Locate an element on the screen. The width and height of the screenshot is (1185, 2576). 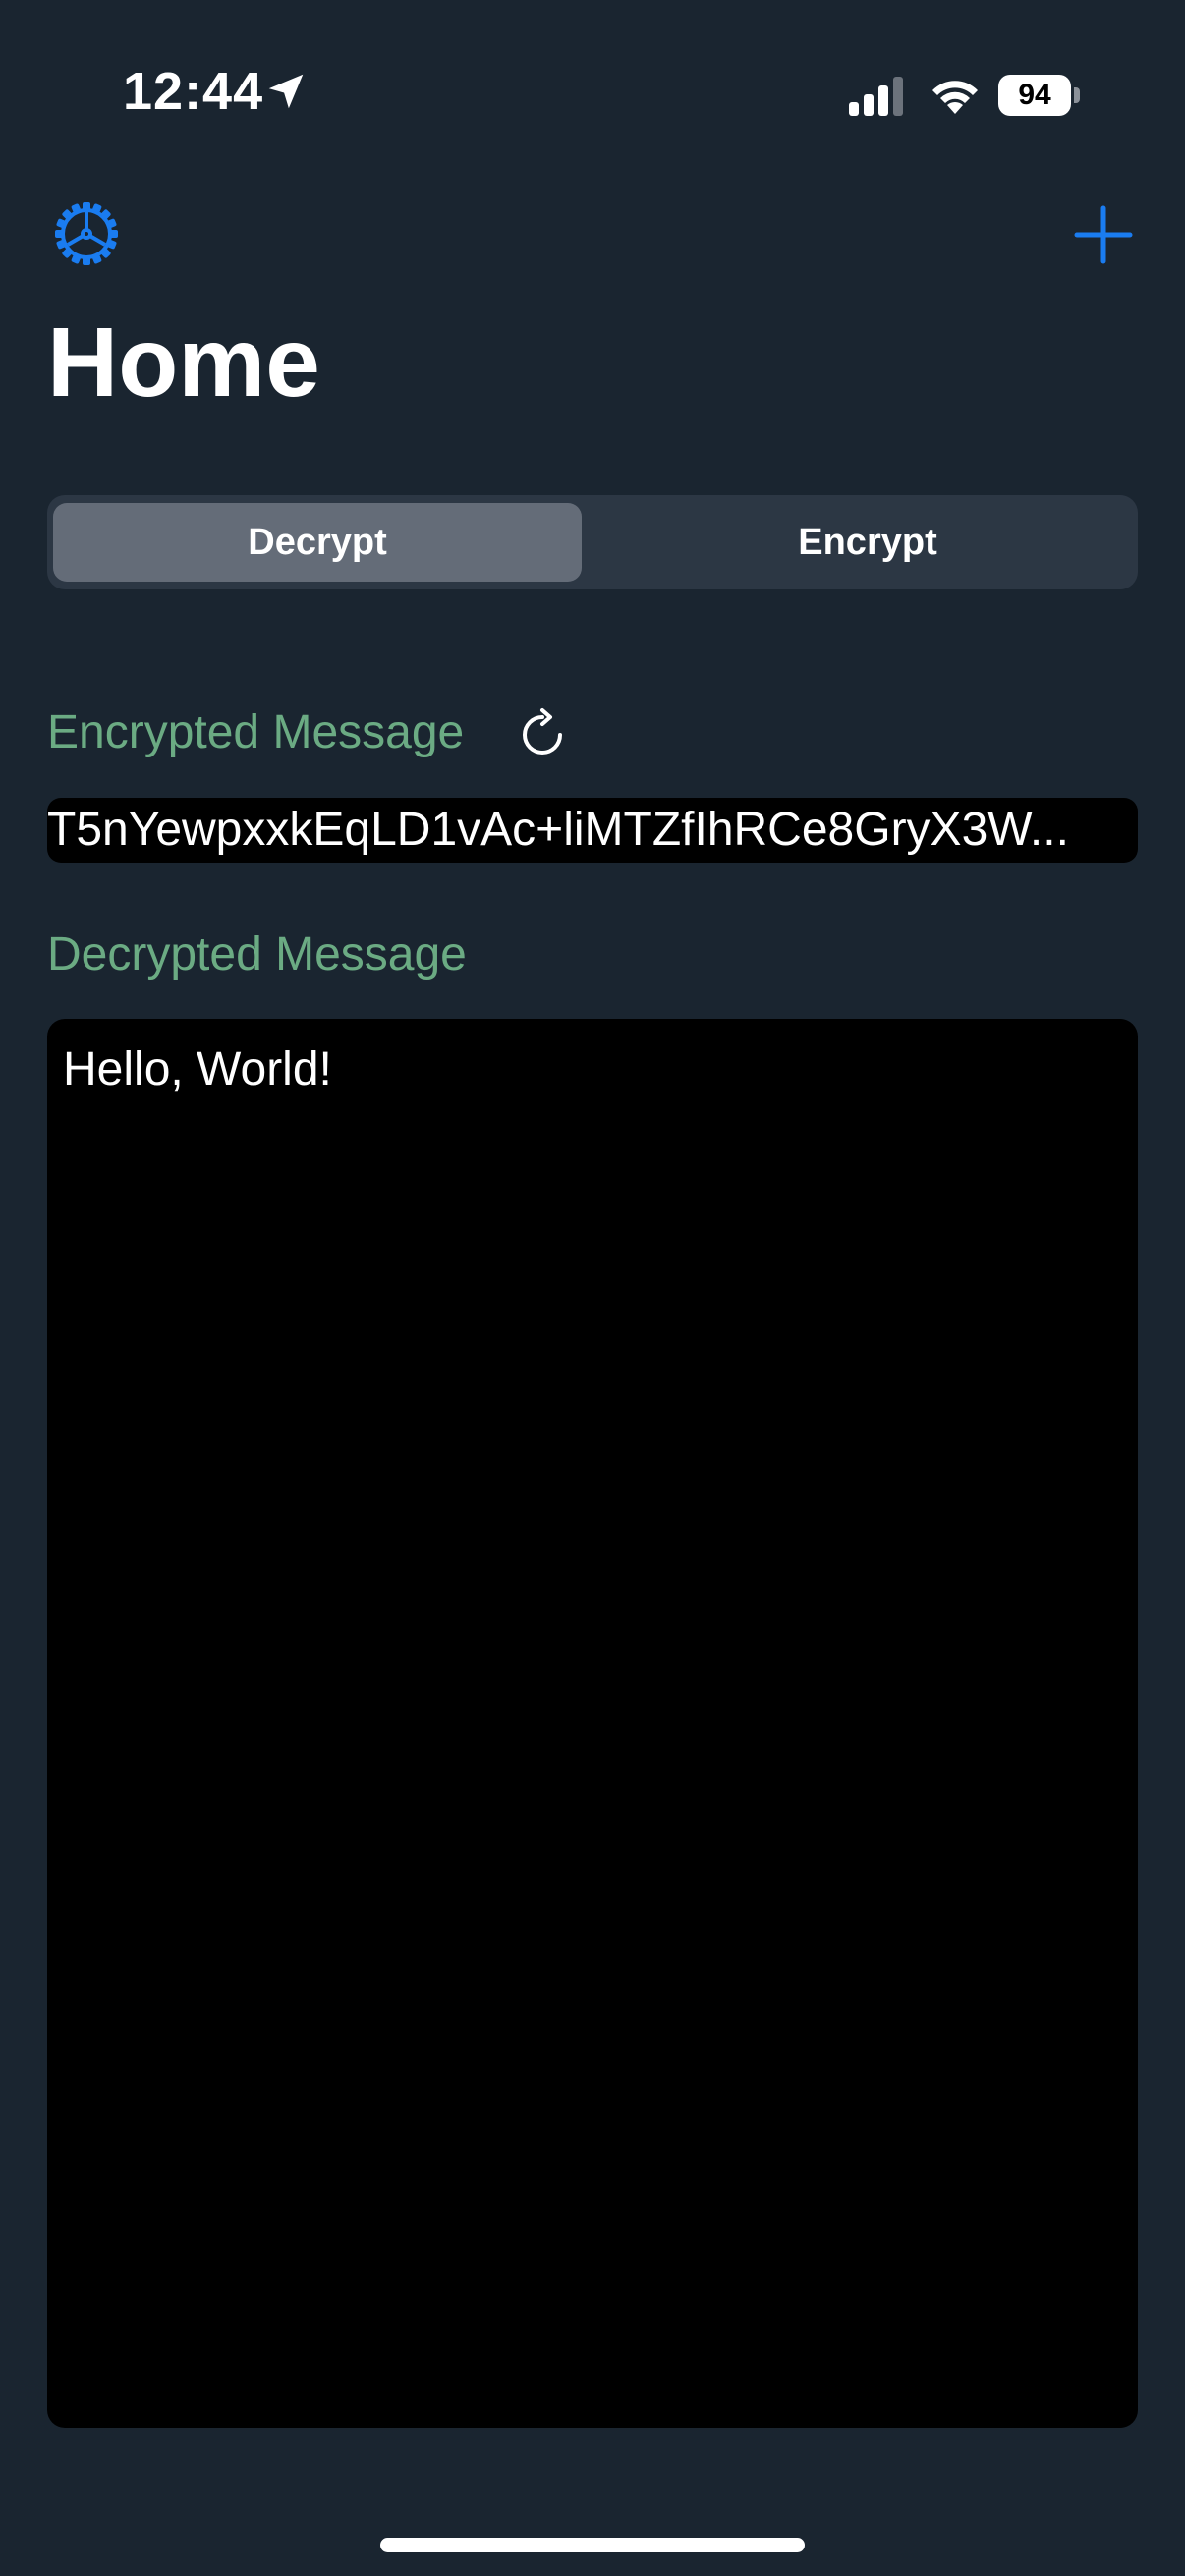
segment-encrypt: Encrypt is located at coordinates (868, 542).